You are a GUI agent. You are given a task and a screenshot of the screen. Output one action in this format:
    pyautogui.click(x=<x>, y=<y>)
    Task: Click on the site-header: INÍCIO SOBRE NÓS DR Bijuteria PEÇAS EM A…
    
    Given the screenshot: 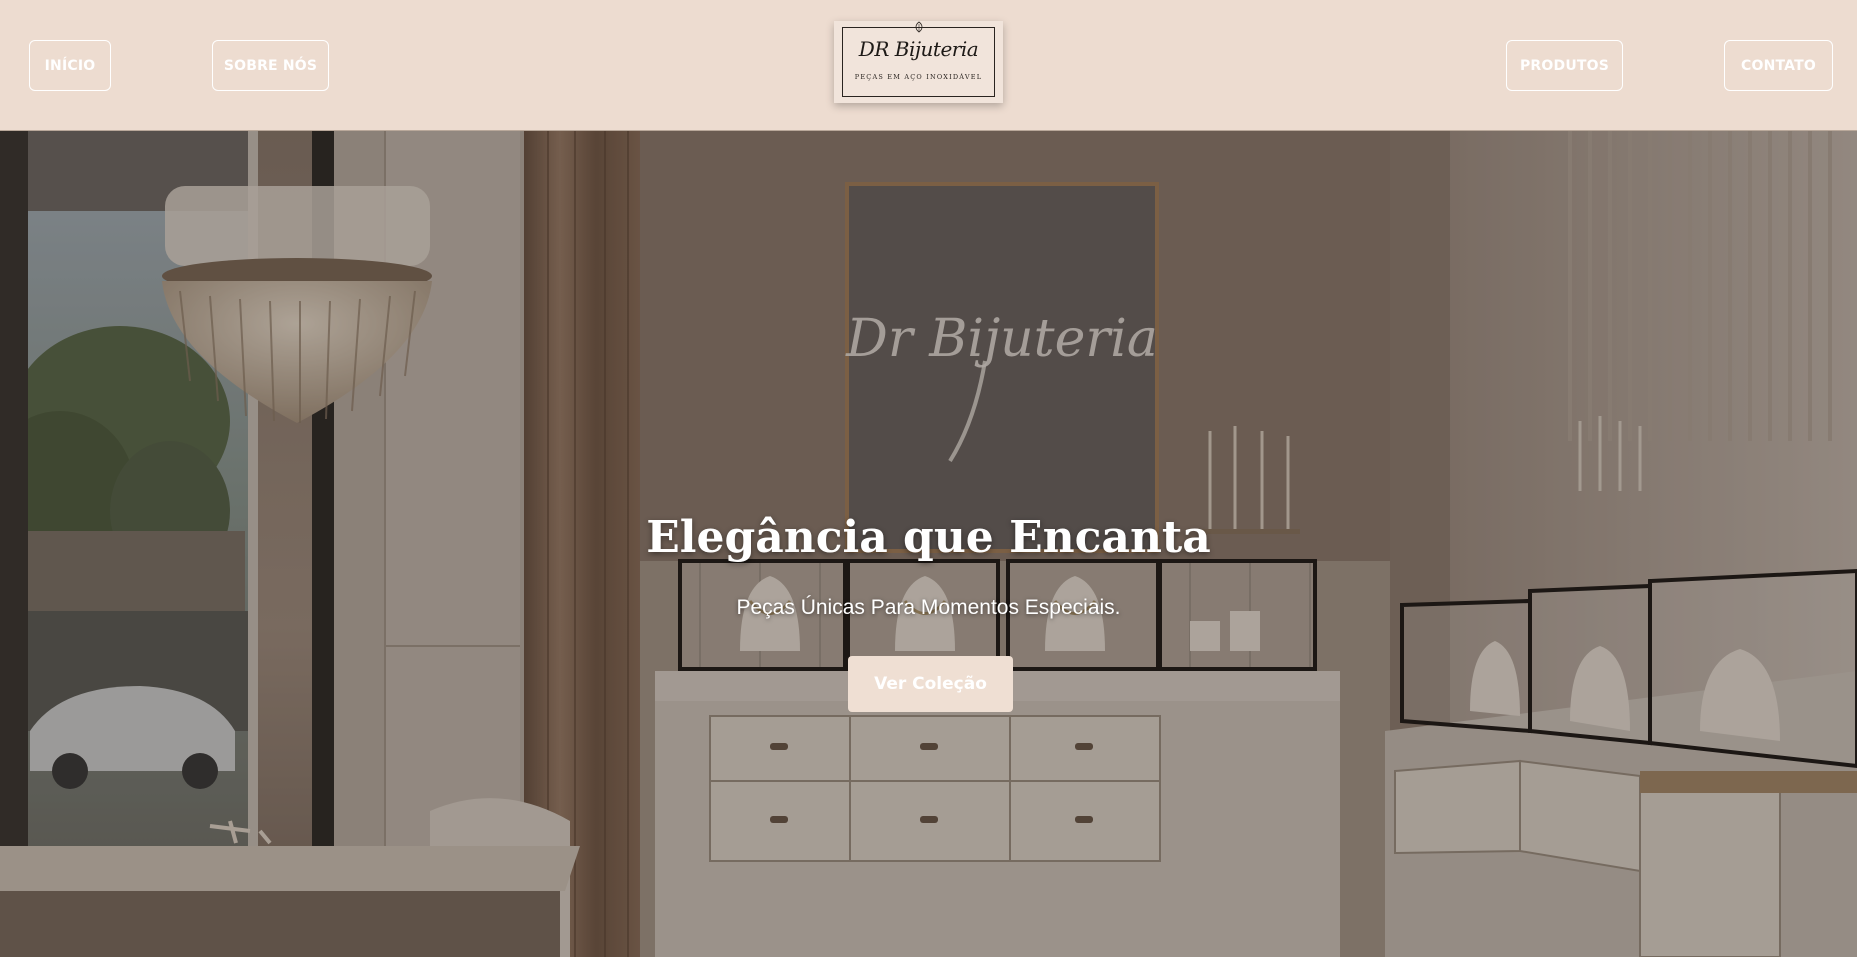 What is the action you would take?
    pyautogui.click(x=928, y=65)
    